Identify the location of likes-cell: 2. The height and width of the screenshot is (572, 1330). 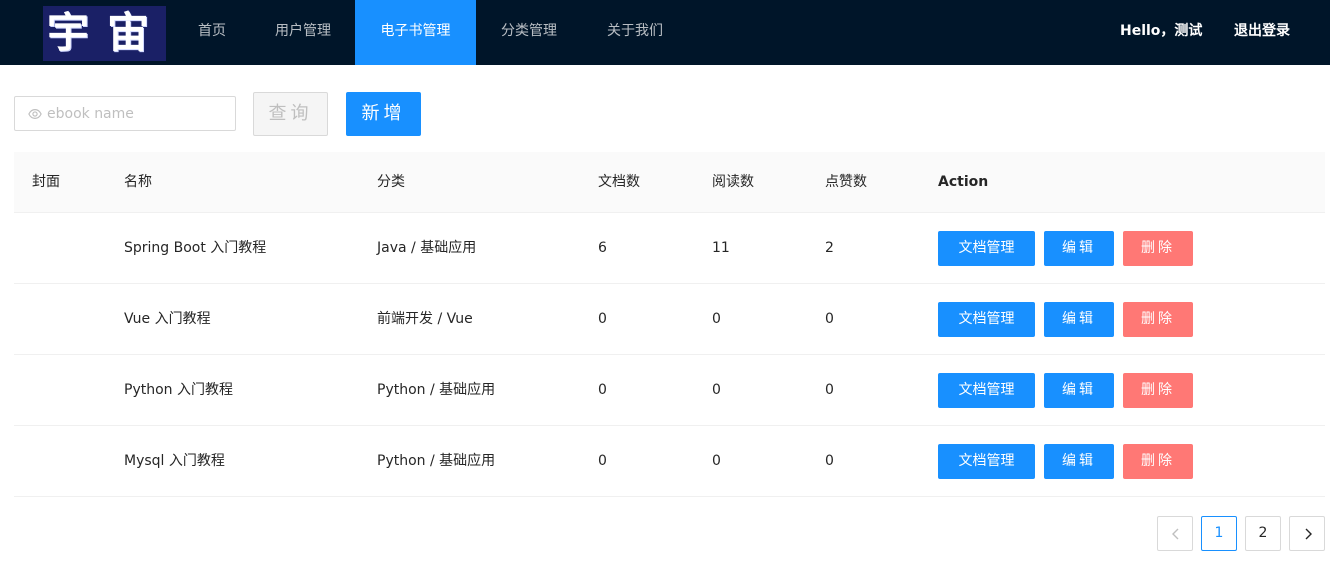
(829, 248).